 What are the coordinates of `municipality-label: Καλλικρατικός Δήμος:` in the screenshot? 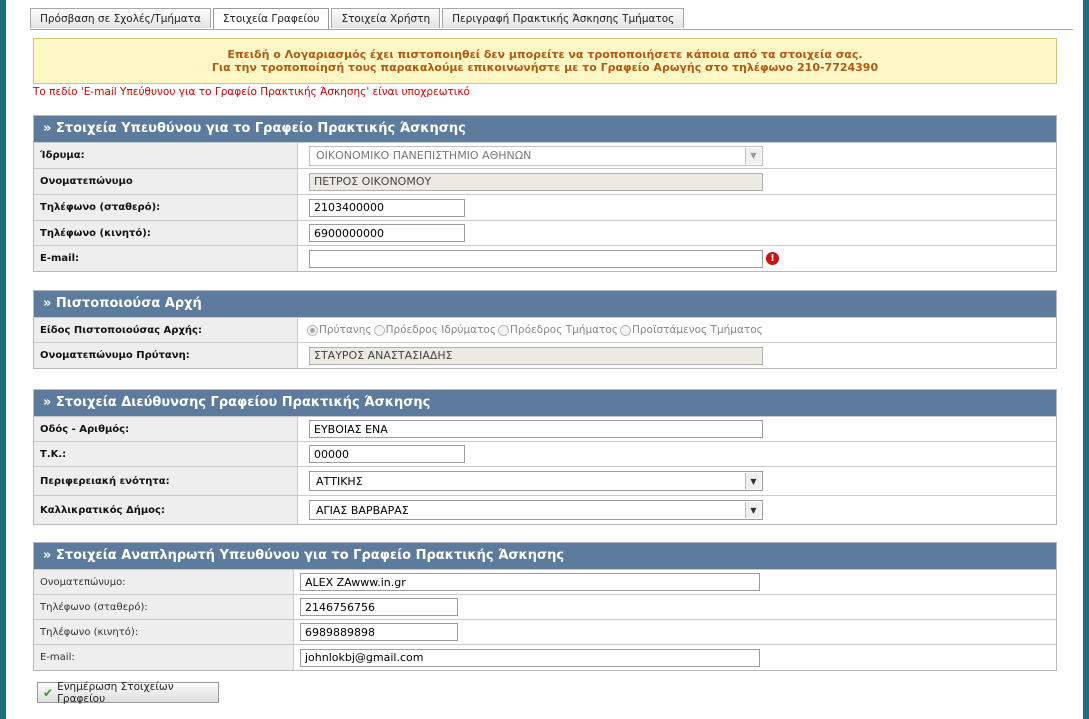 It's located at (166, 510).